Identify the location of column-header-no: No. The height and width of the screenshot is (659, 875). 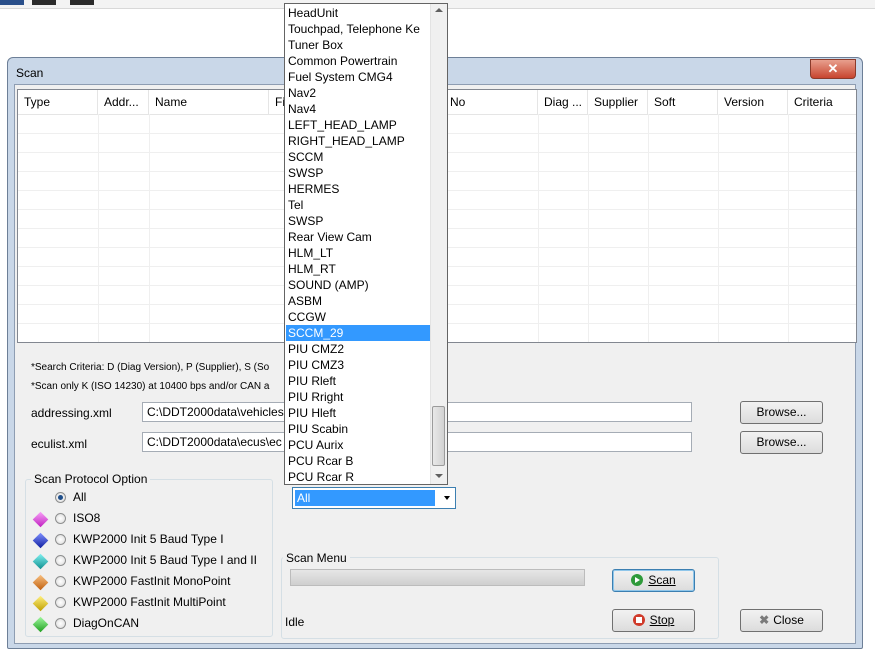
(491, 102).